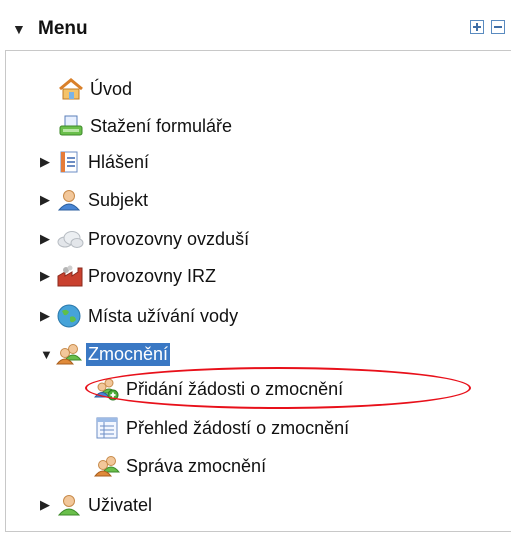  I want to click on globe-icon, so click(71, 316).